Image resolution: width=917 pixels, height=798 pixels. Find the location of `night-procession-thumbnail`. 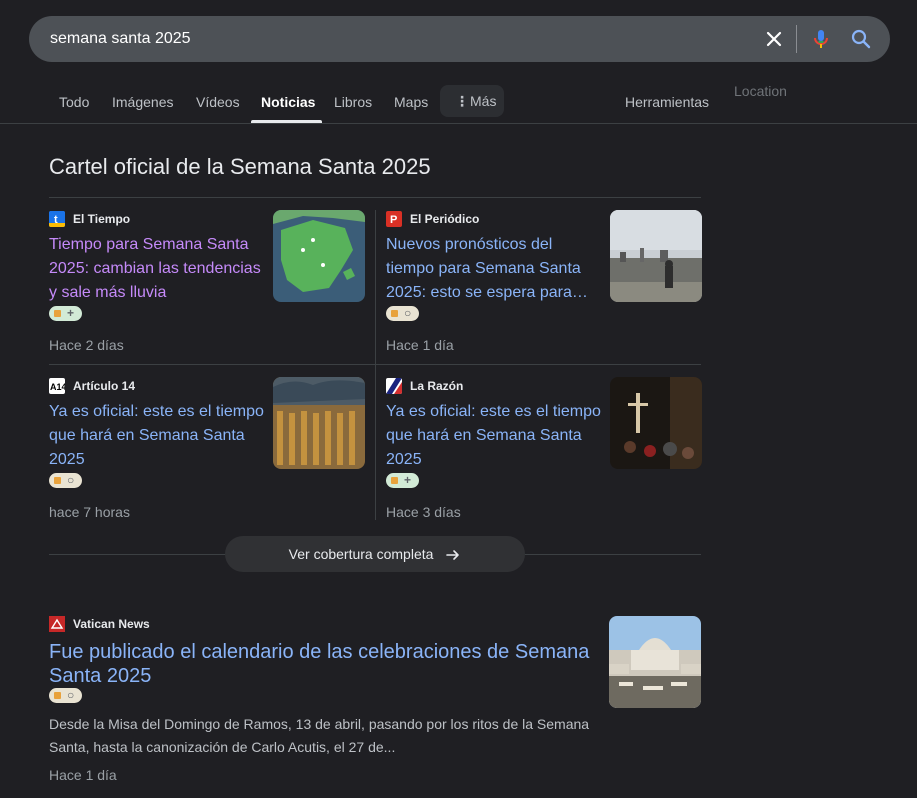

night-procession-thumbnail is located at coordinates (656, 423).